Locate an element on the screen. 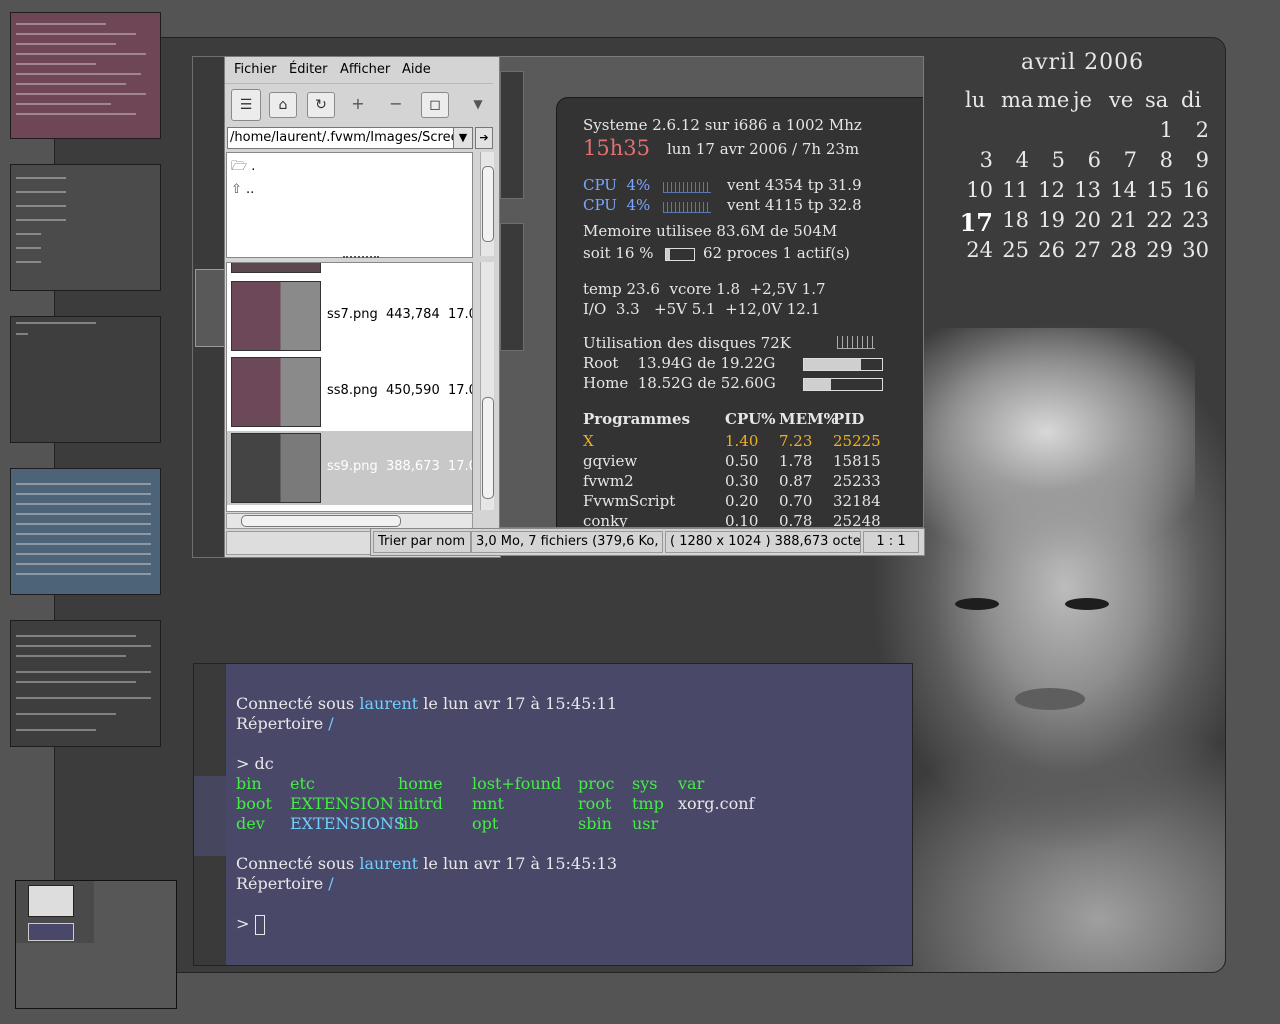 This screenshot has width=1280, height=1024. dir-scrollbar is located at coordinates (487, 204).